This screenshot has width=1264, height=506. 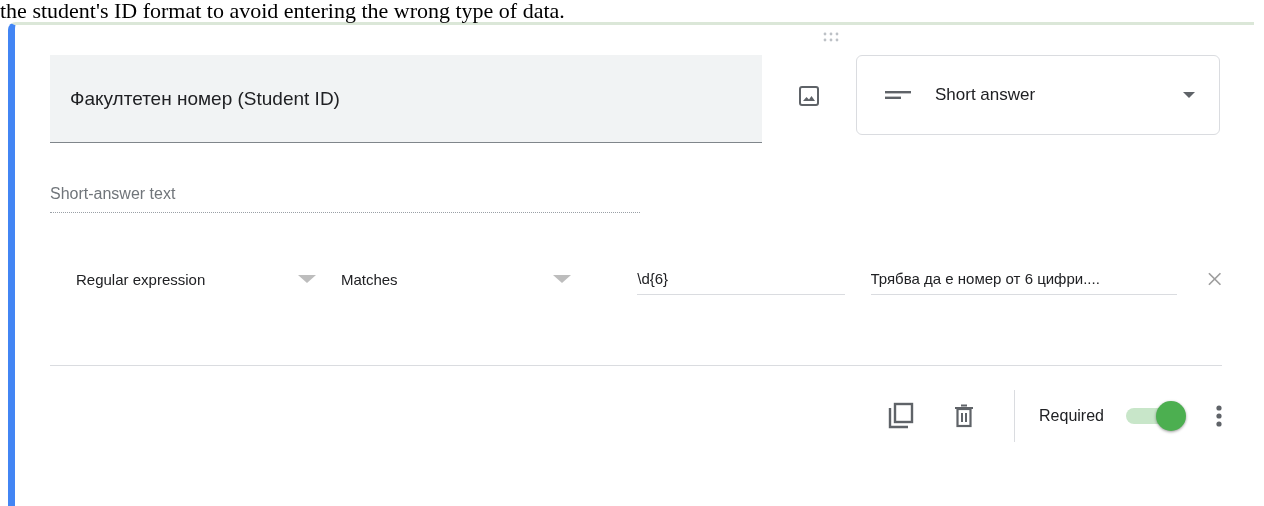 What do you see at coordinates (1214, 279) in the screenshot?
I see `close-icon` at bounding box center [1214, 279].